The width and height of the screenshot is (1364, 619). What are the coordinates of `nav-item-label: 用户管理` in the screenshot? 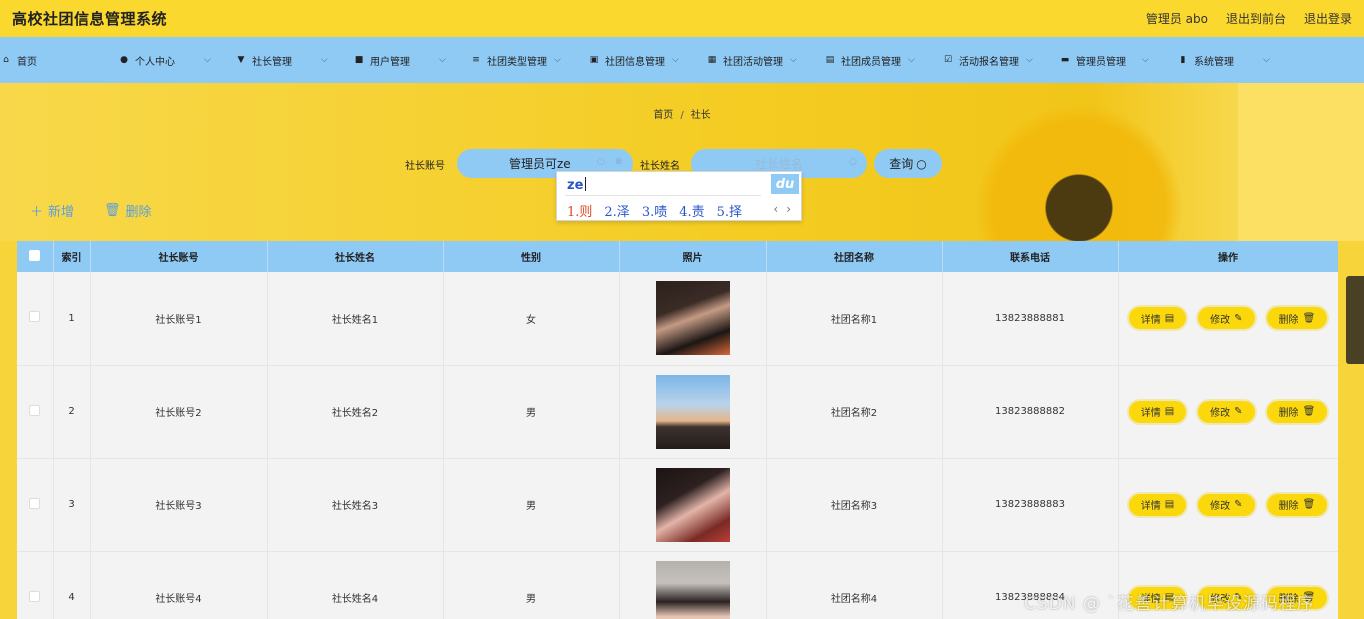 It's located at (390, 62).